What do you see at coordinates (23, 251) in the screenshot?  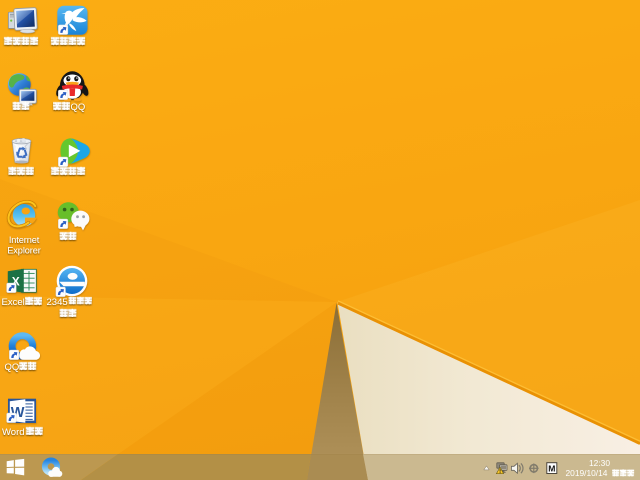 I see `svg-text: Explorer` at bounding box center [23, 251].